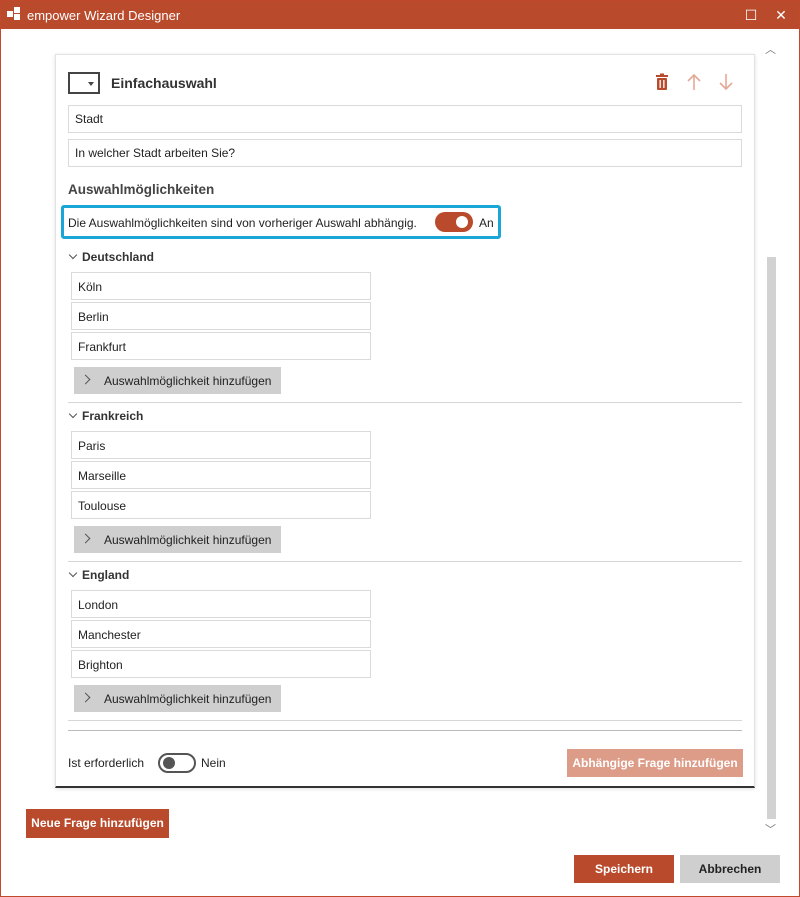 This screenshot has height=897, width=800. Describe the element at coordinates (221, 346) in the screenshot. I see `option-field: Frankfurt` at that location.